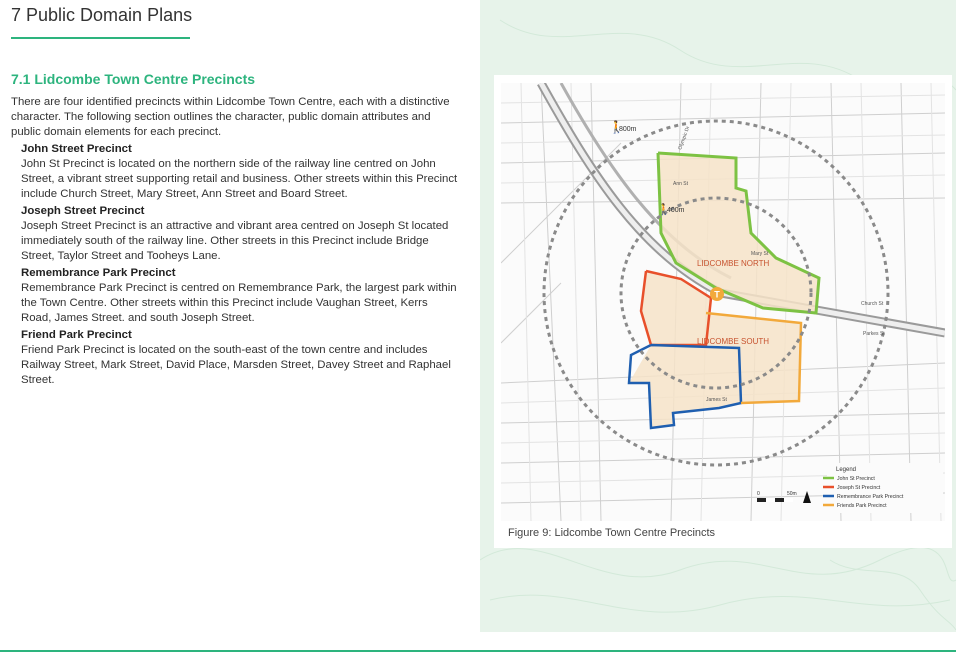  I want to click on section-title: 7.1 Lidcombe Town Centre Precincts, so click(133, 79).